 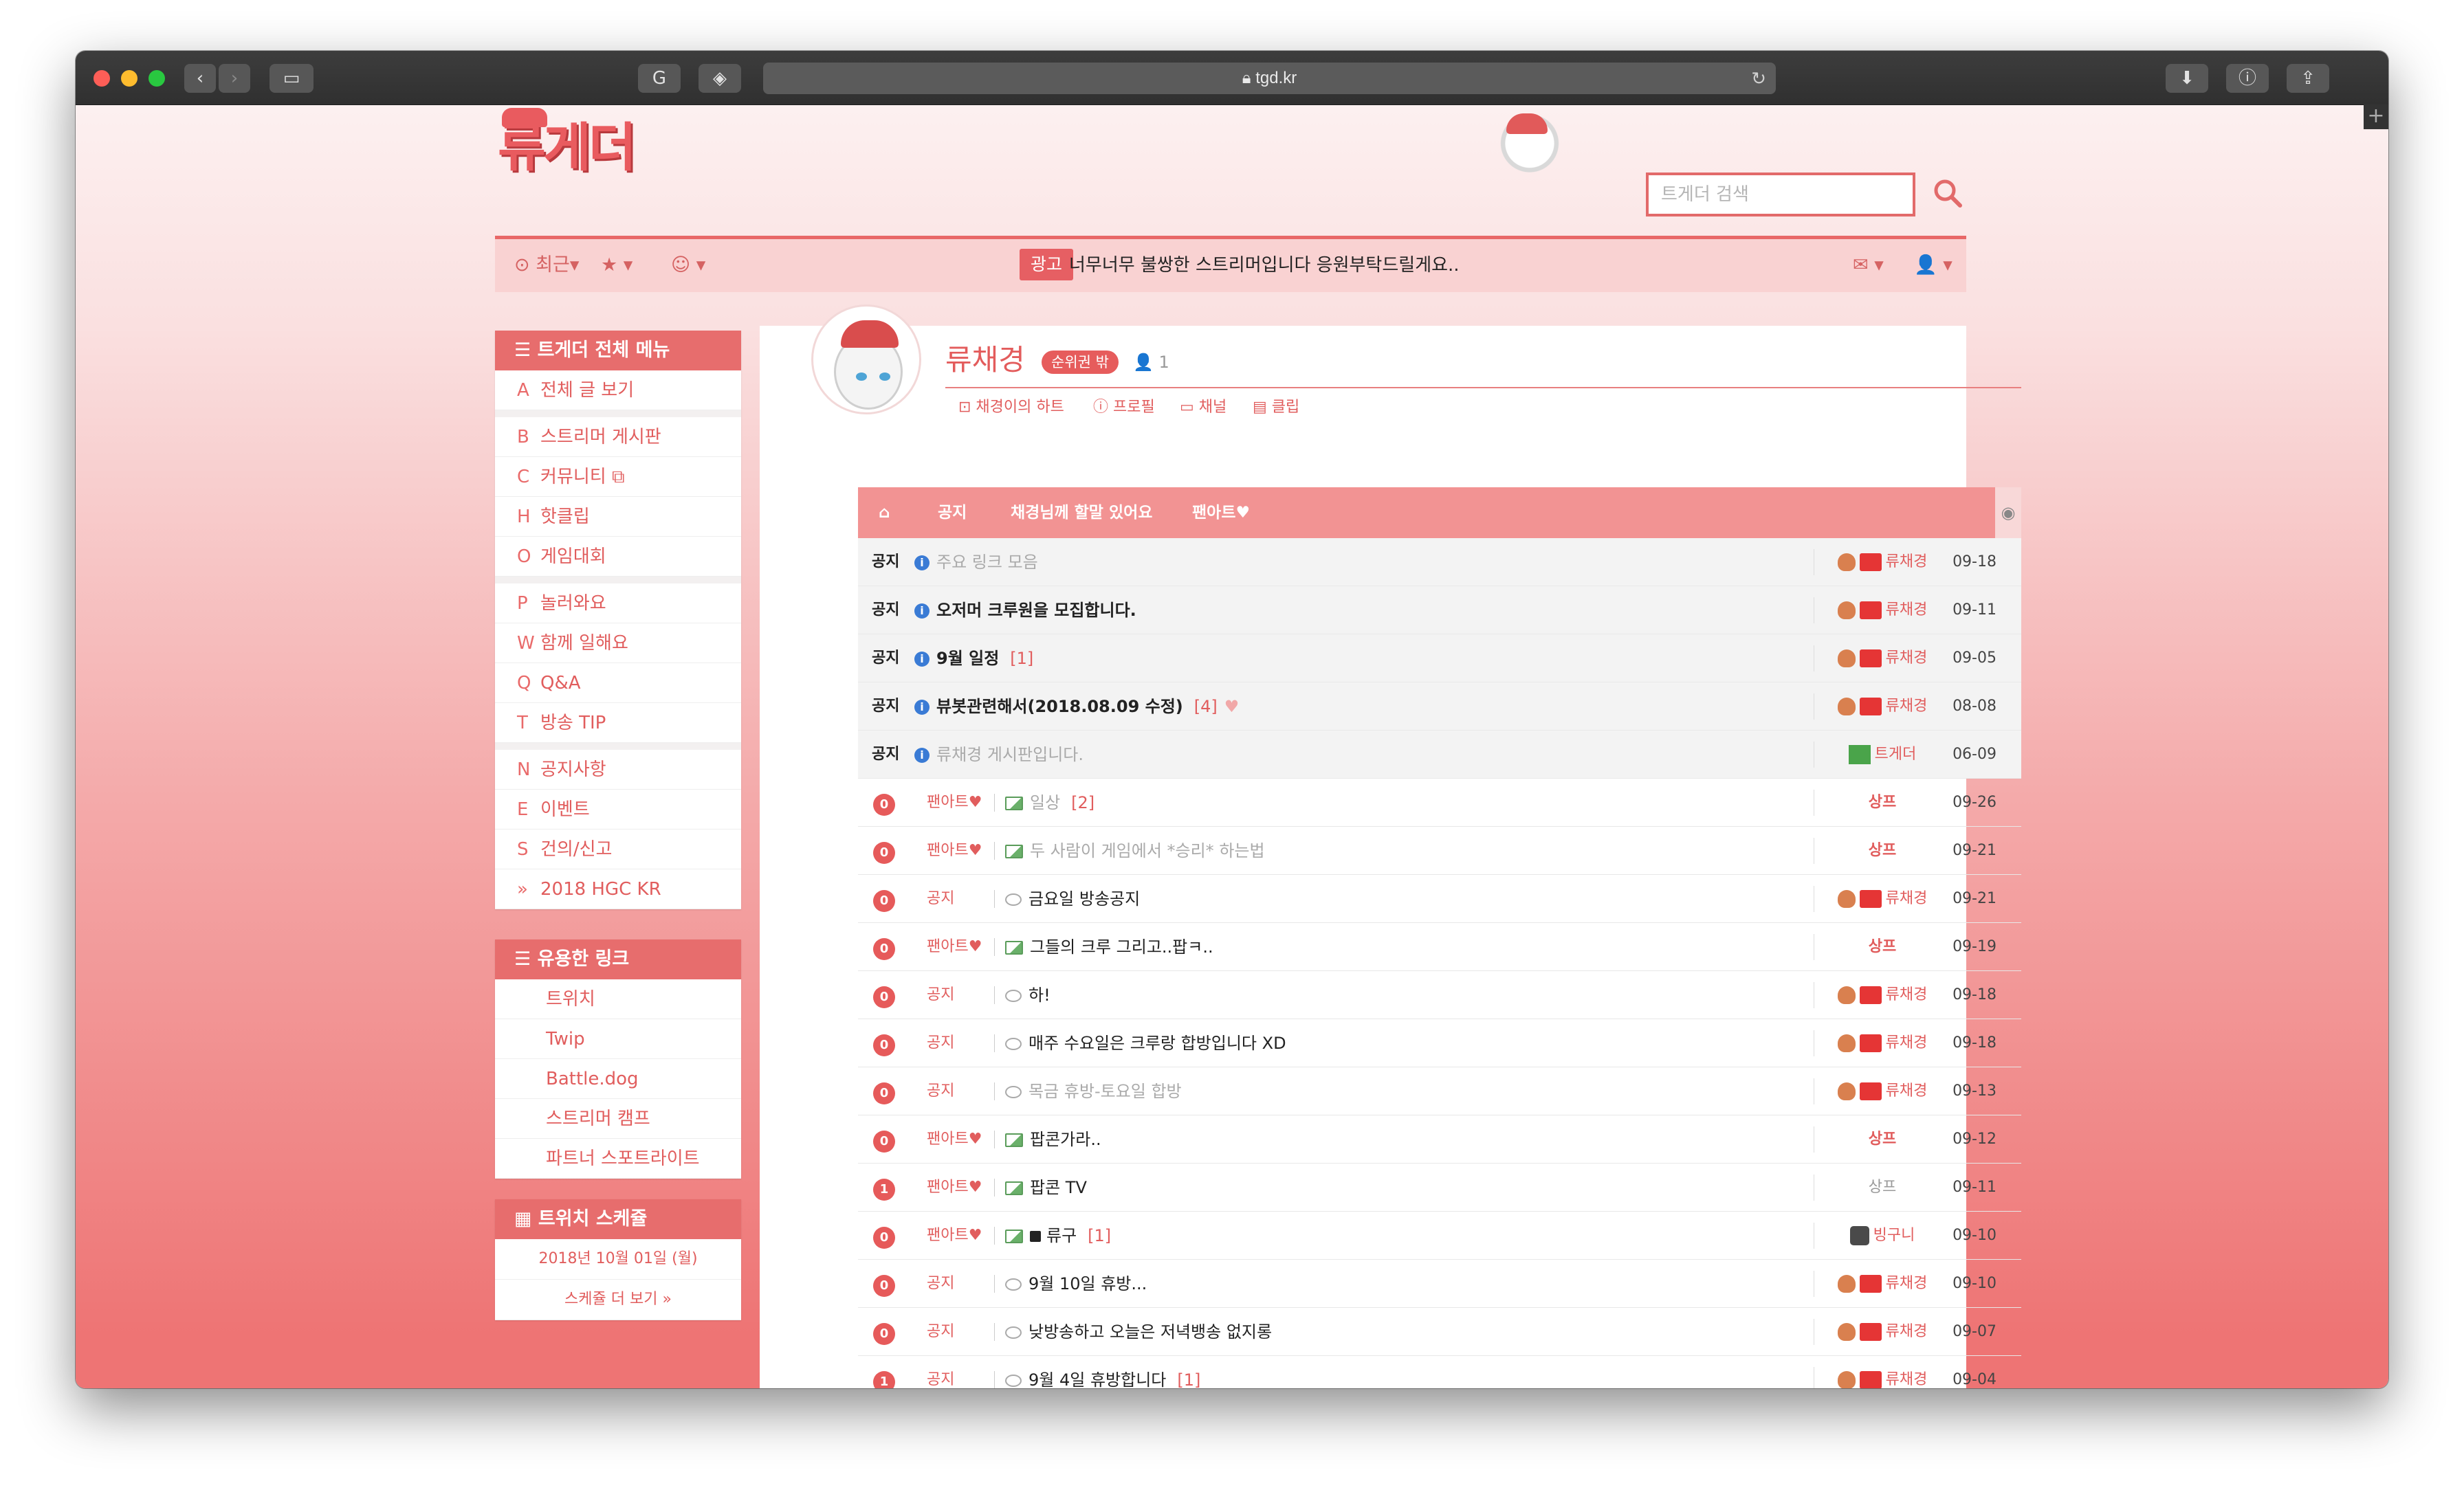 I want to click on board-link-clips: ▤ 클립, so click(x=1276, y=407).